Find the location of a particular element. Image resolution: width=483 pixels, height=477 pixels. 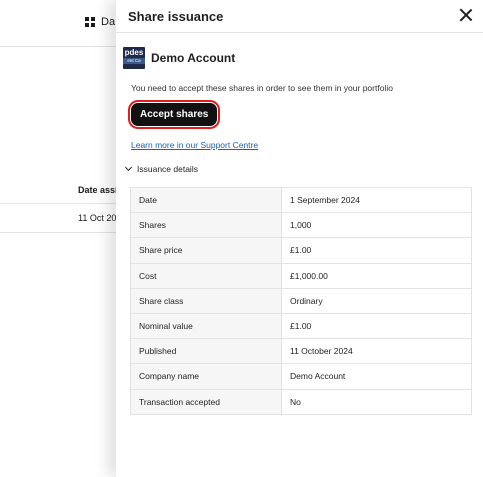

background-nav-label: Da is located at coordinates (108, 22).